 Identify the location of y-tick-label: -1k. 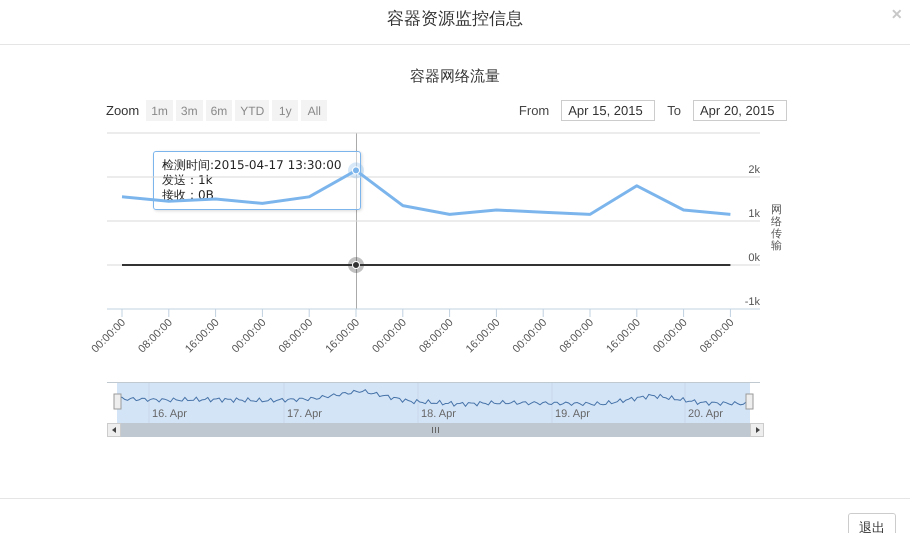
(752, 302).